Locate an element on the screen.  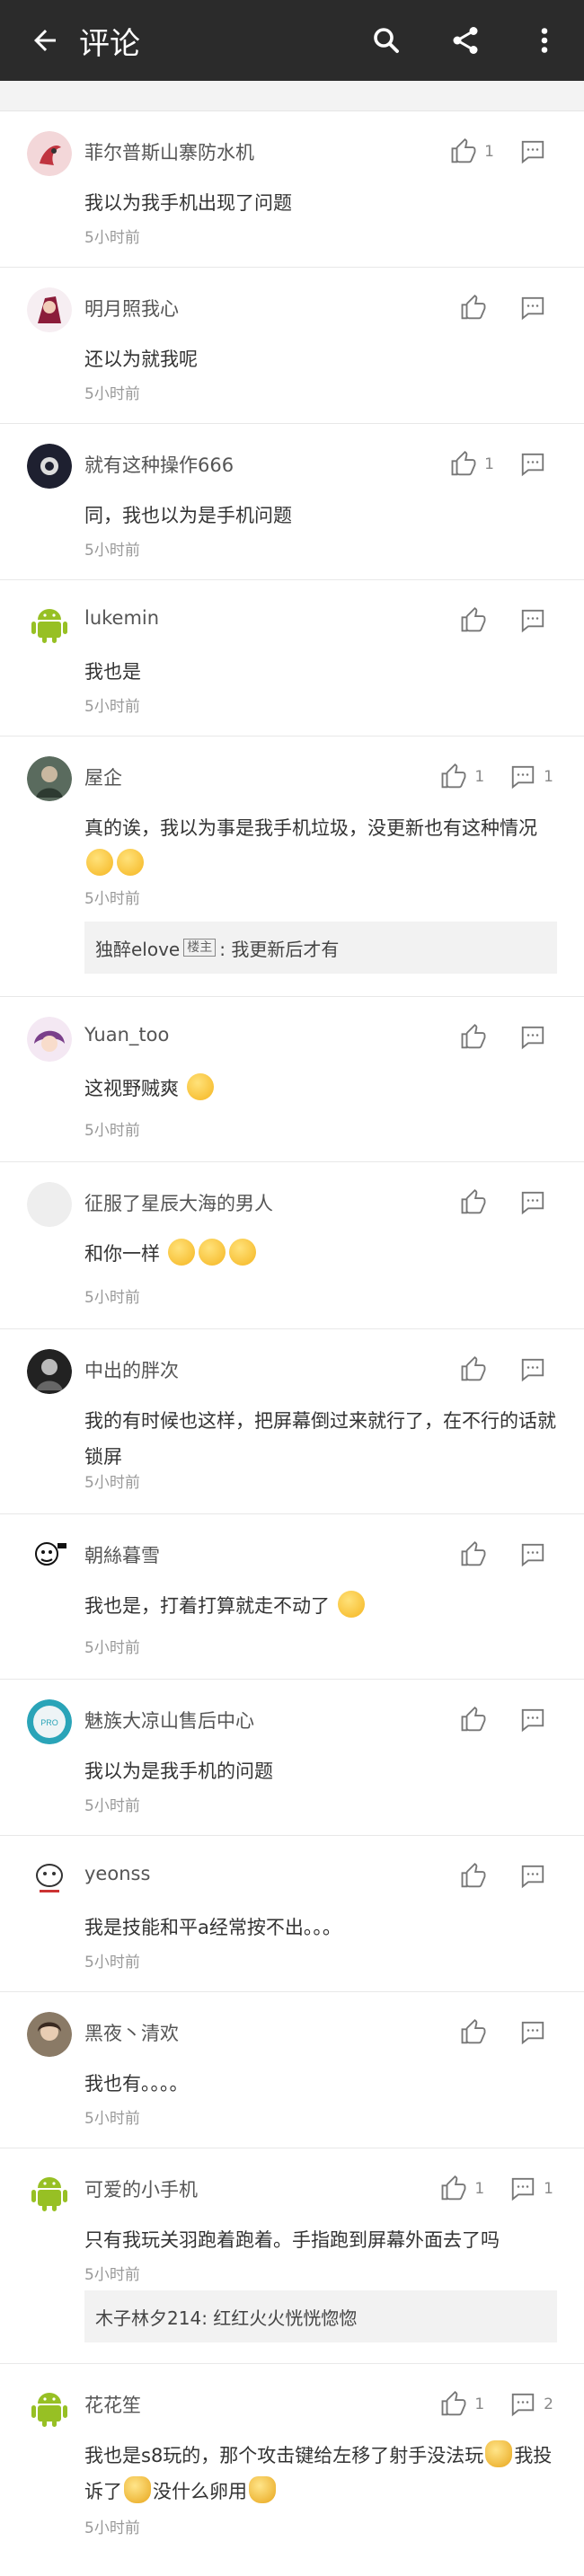
sub-reply-user: 独醉elove is located at coordinates (137, 948).